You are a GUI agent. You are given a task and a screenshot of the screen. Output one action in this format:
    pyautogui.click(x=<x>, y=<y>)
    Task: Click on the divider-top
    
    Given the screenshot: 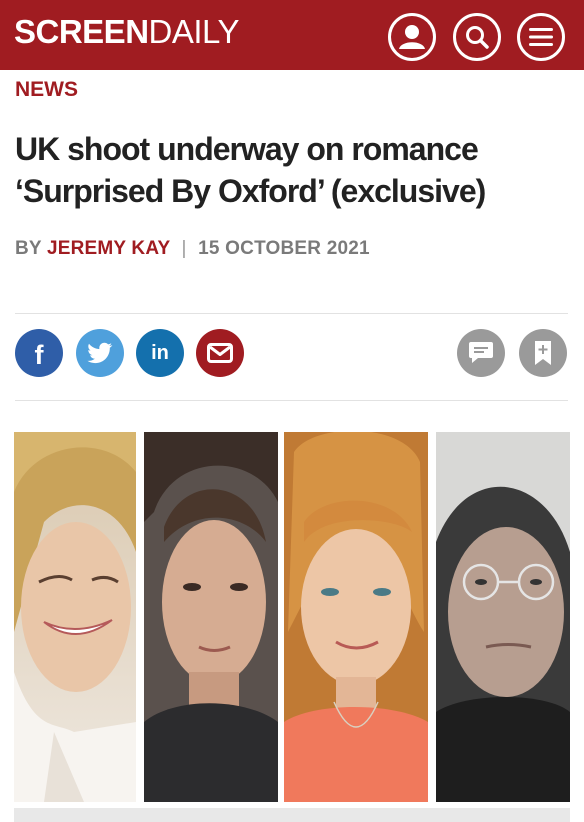 What is the action you would take?
    pyautogui.click(x=291, y=313)
    